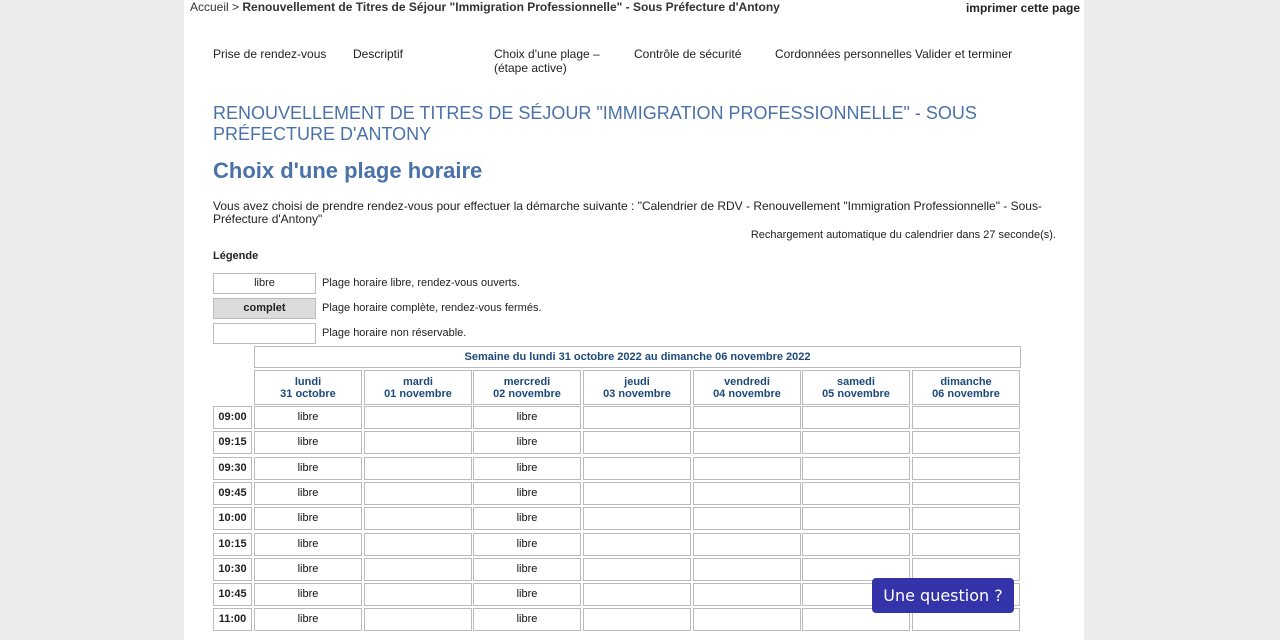  What do you see at coordinates (232, 468) in the screenshot?
I see `time-label: 09:30` at bounding box center [232, 468].